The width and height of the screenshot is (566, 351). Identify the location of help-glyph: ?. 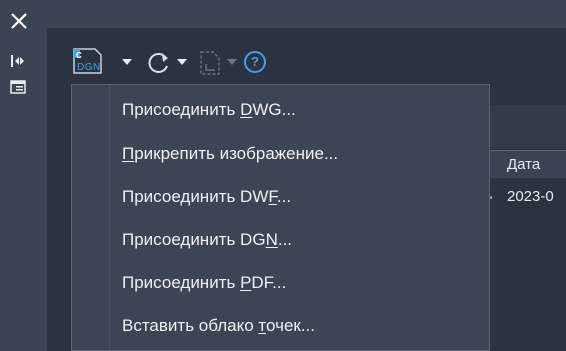
(255, 61).